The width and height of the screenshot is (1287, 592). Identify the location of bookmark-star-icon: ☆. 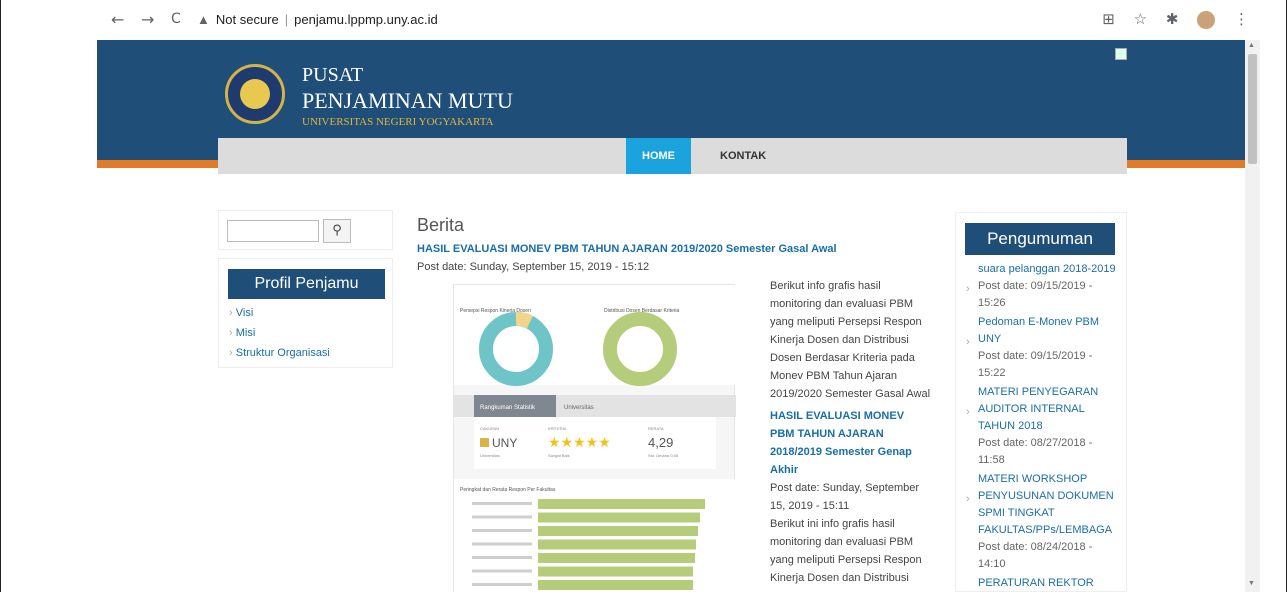
(1140, 19).